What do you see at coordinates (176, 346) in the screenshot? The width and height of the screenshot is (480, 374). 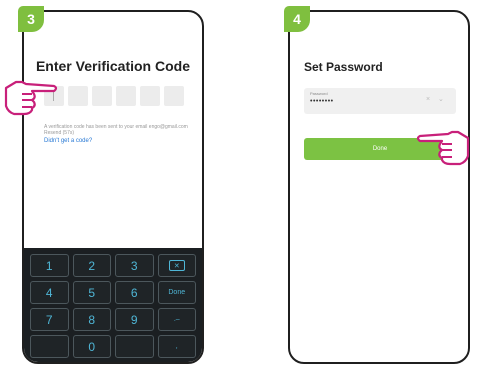 I see `key-comma: ,` at bounding box center [176, 346].